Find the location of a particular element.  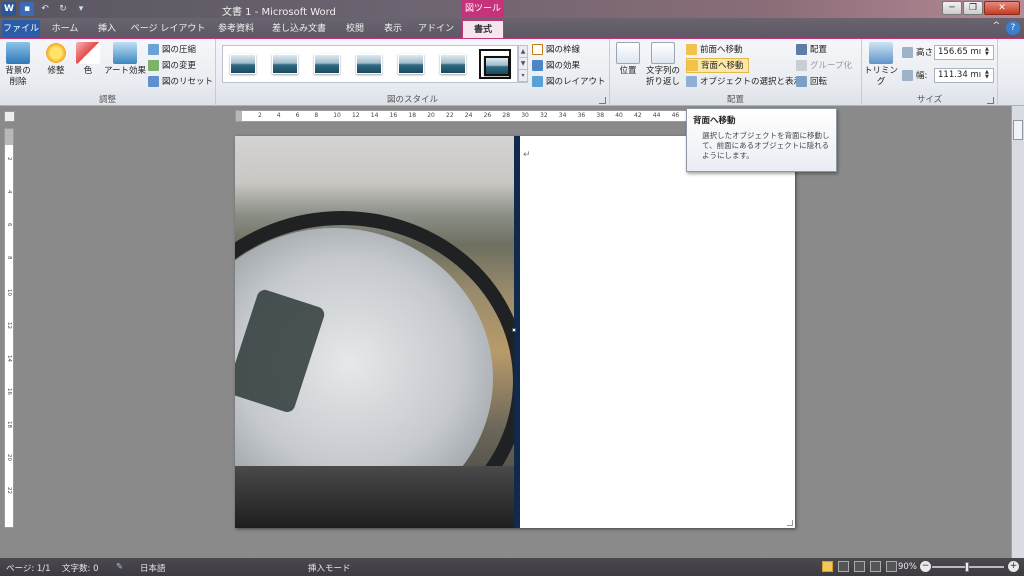

selection-pane-button: オブジェクトの選択と表示 is located at coordinates (744, 81).